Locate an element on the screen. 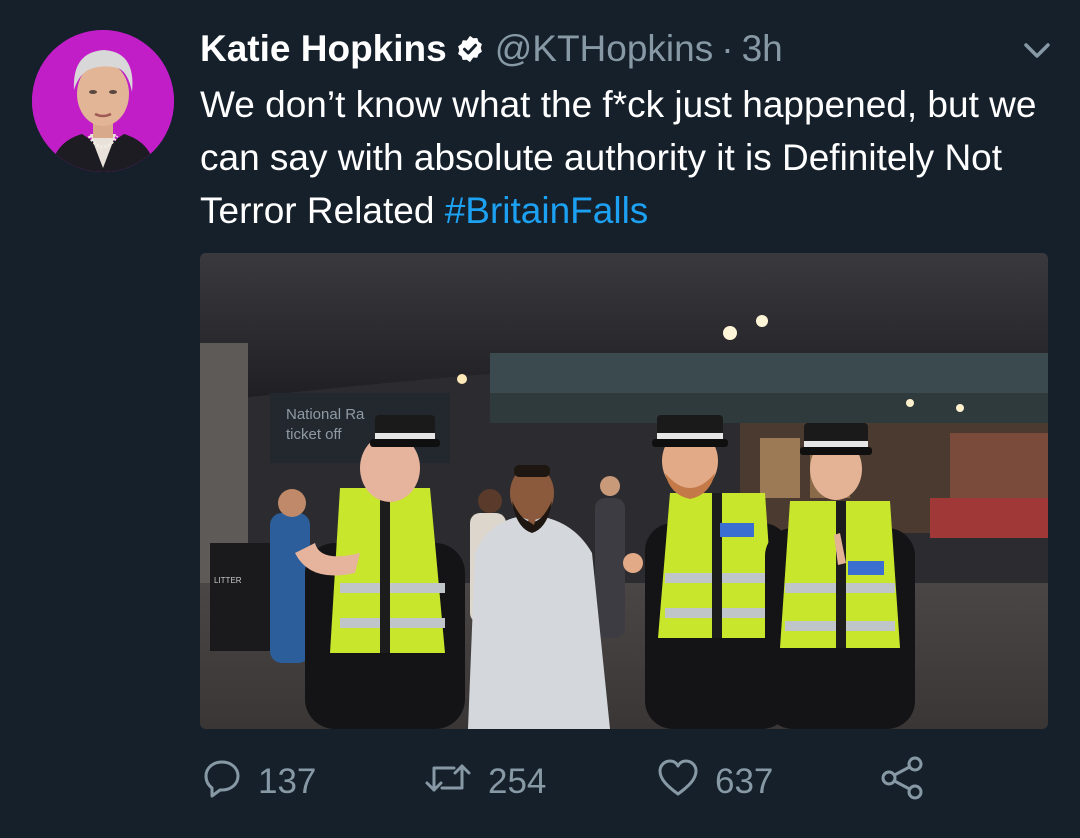 The width and height of the screenshot is (1080, 838). author-handle: @KTHopkins is located at coordinates (604, 49).